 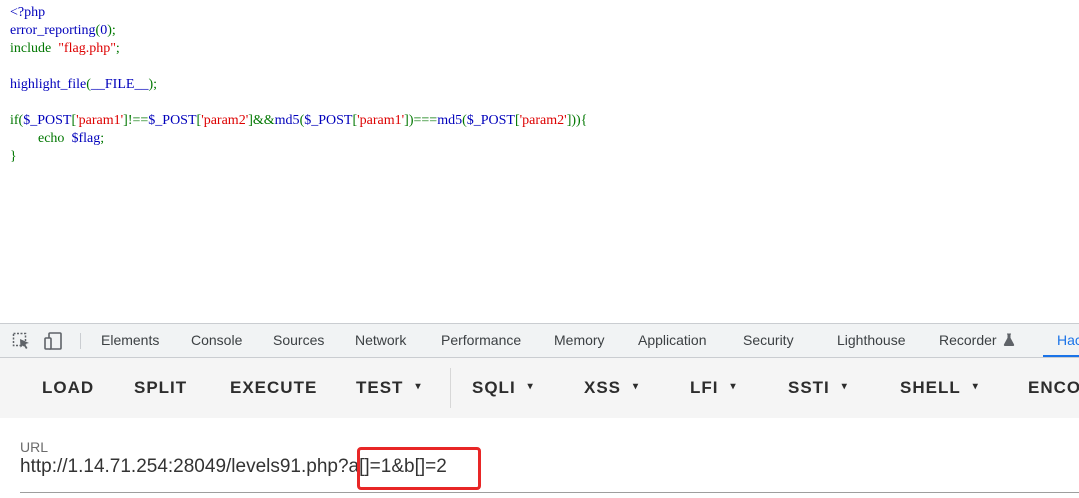 I want to click on tab-recorder: Recorder, so click(x=977, y=340).